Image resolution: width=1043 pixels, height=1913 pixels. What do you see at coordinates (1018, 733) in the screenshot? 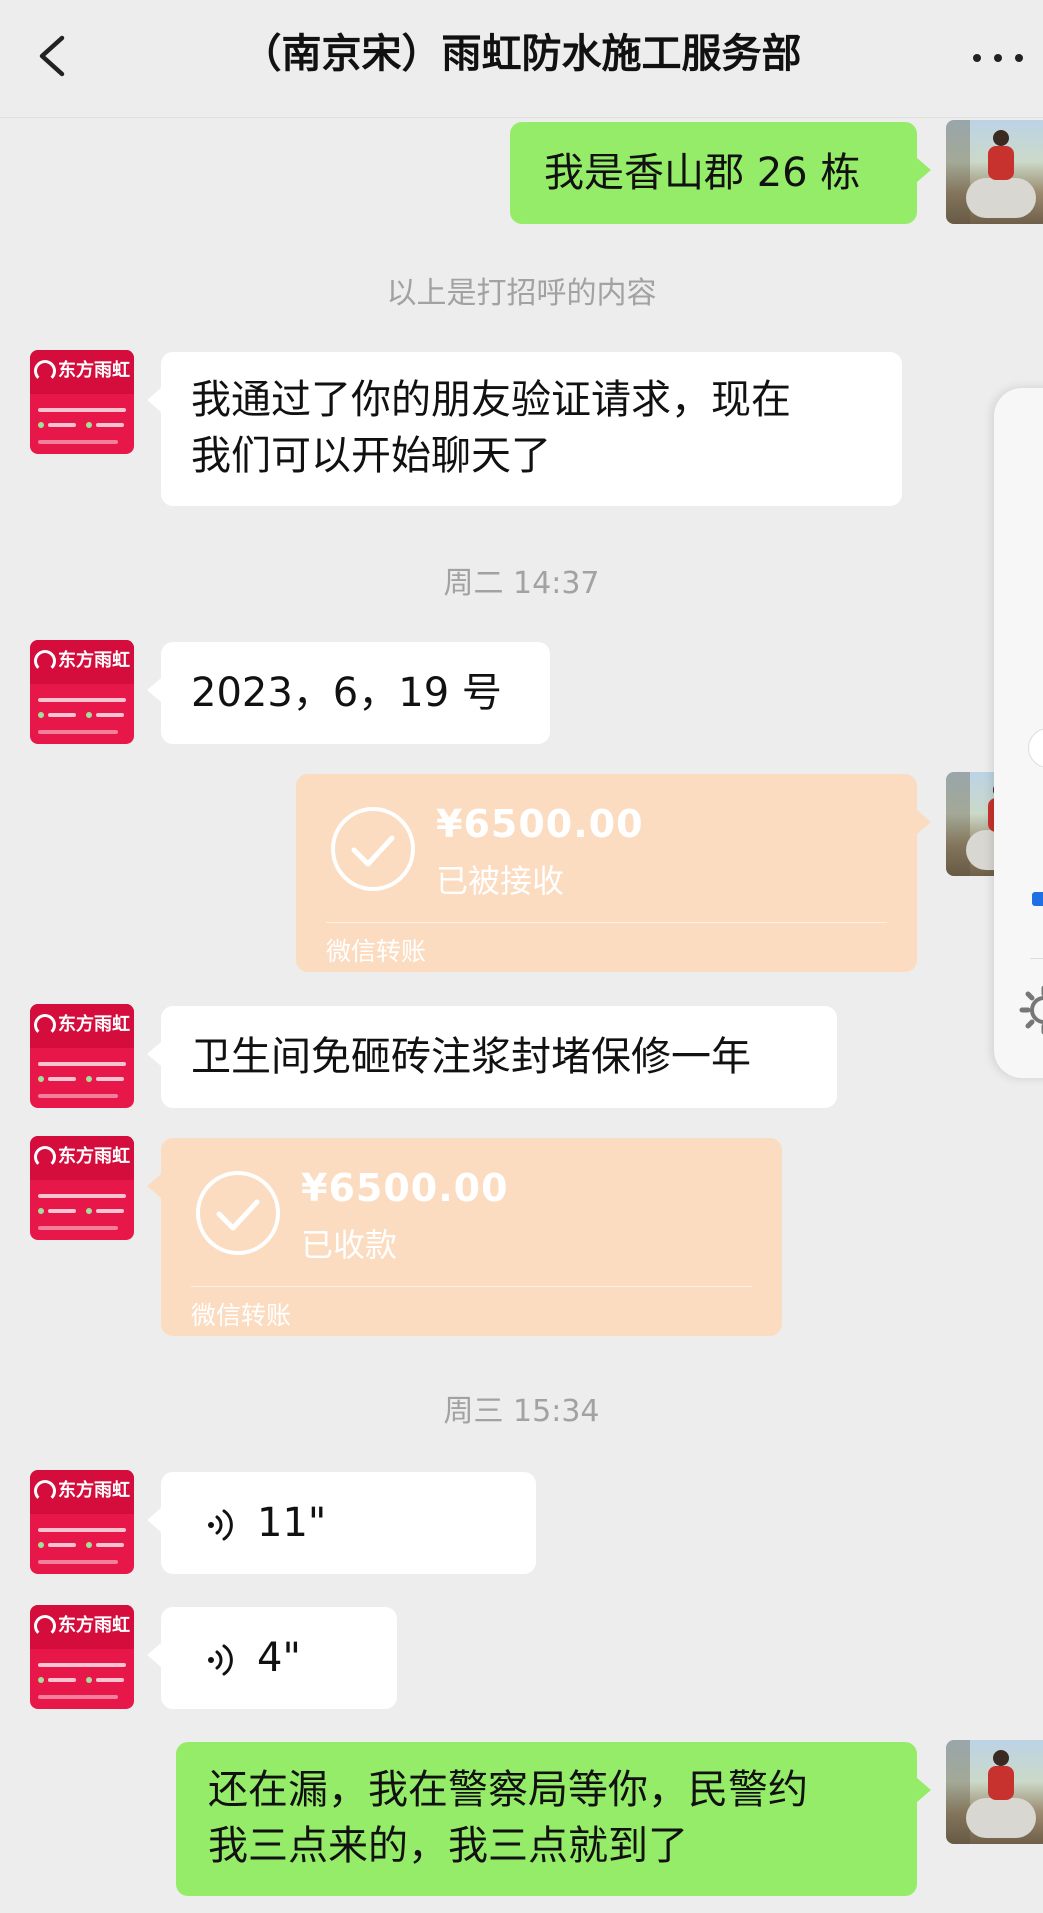
I see `floating-side-panel` at bounding box center [1018, 733].